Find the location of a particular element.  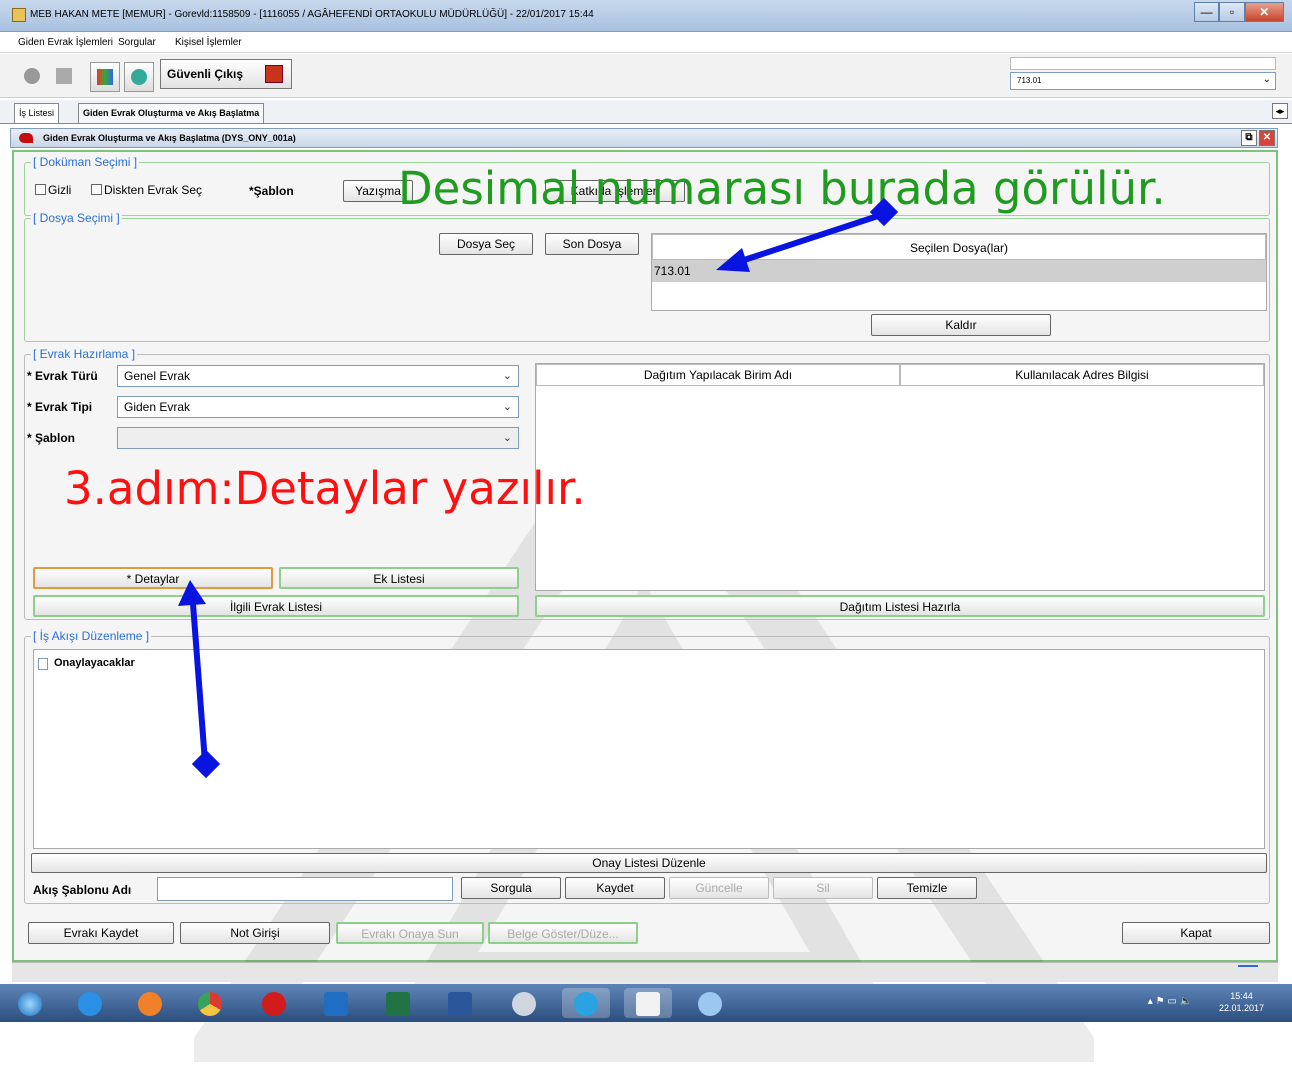

system-tray: ▴ ⚑ ▭ 🔈 is located at coordinates (1170, 1001).